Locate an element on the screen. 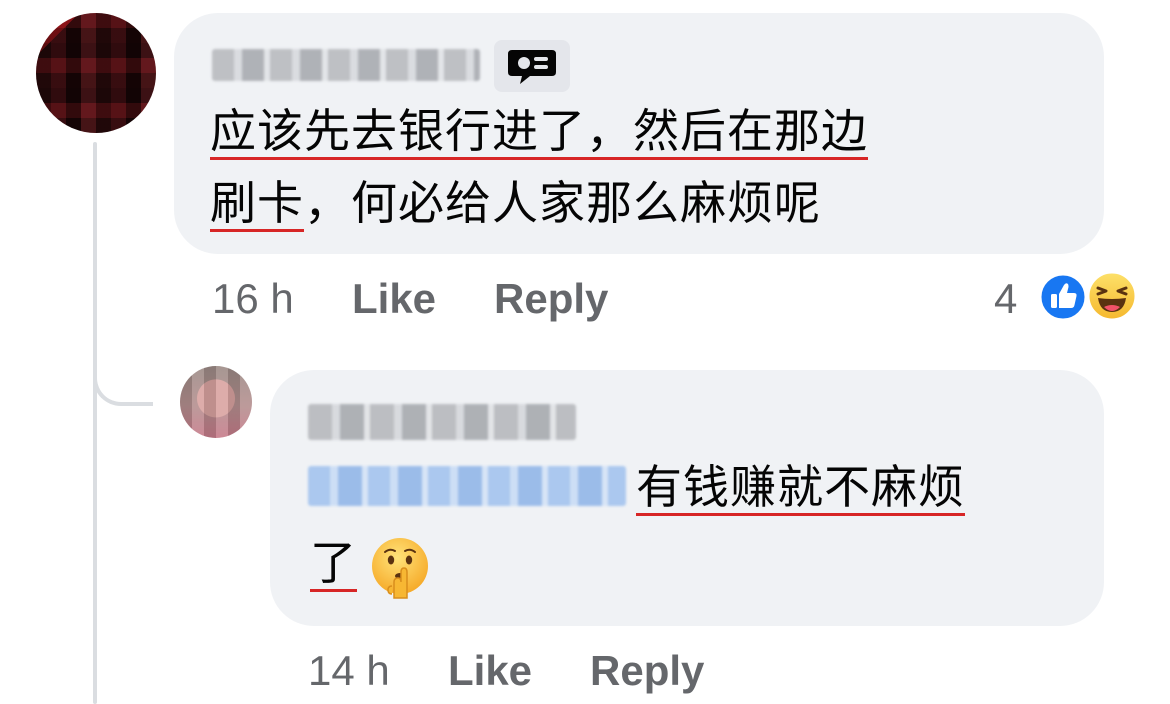 The width and height of the screenshot is (1170, 704). comment-text-underlined: 刷卡 is located at coordinates (257, 203).